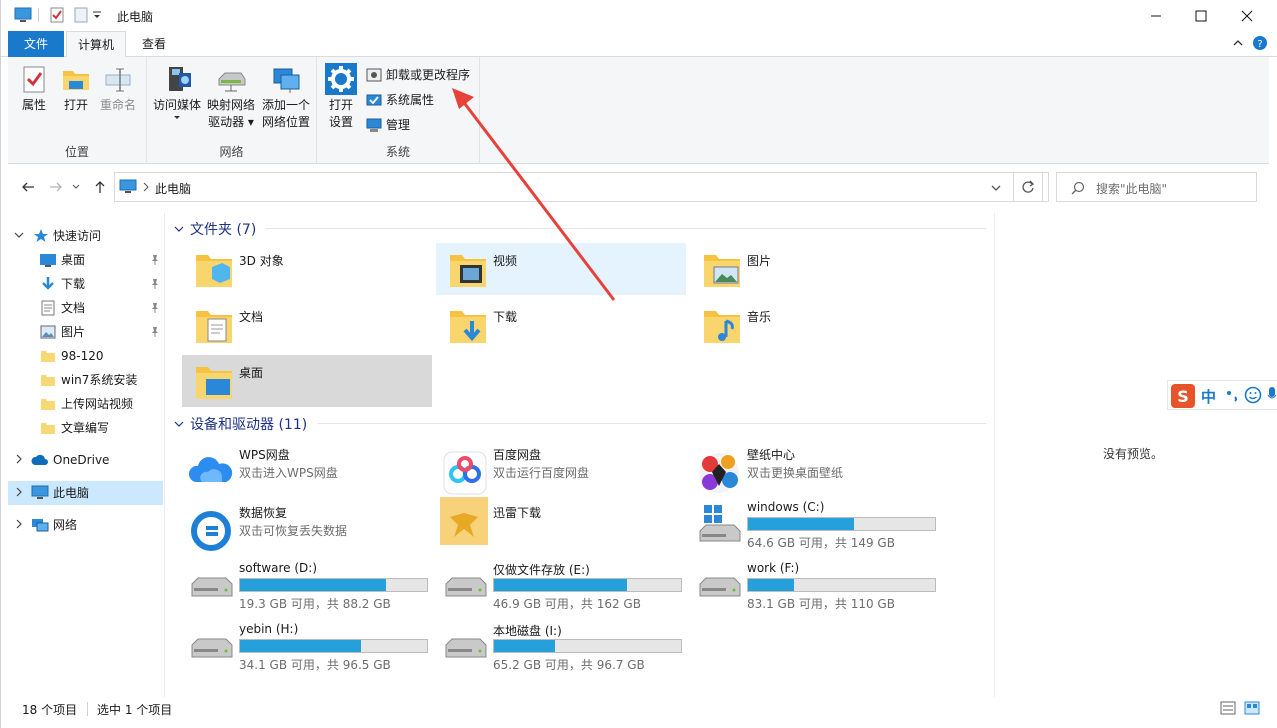 The image size is (1277, 728). What do you see at coordinates (179, 230) in the screenshot?
I see `expanded-chevron-icon` at bounding box center [179, 230].